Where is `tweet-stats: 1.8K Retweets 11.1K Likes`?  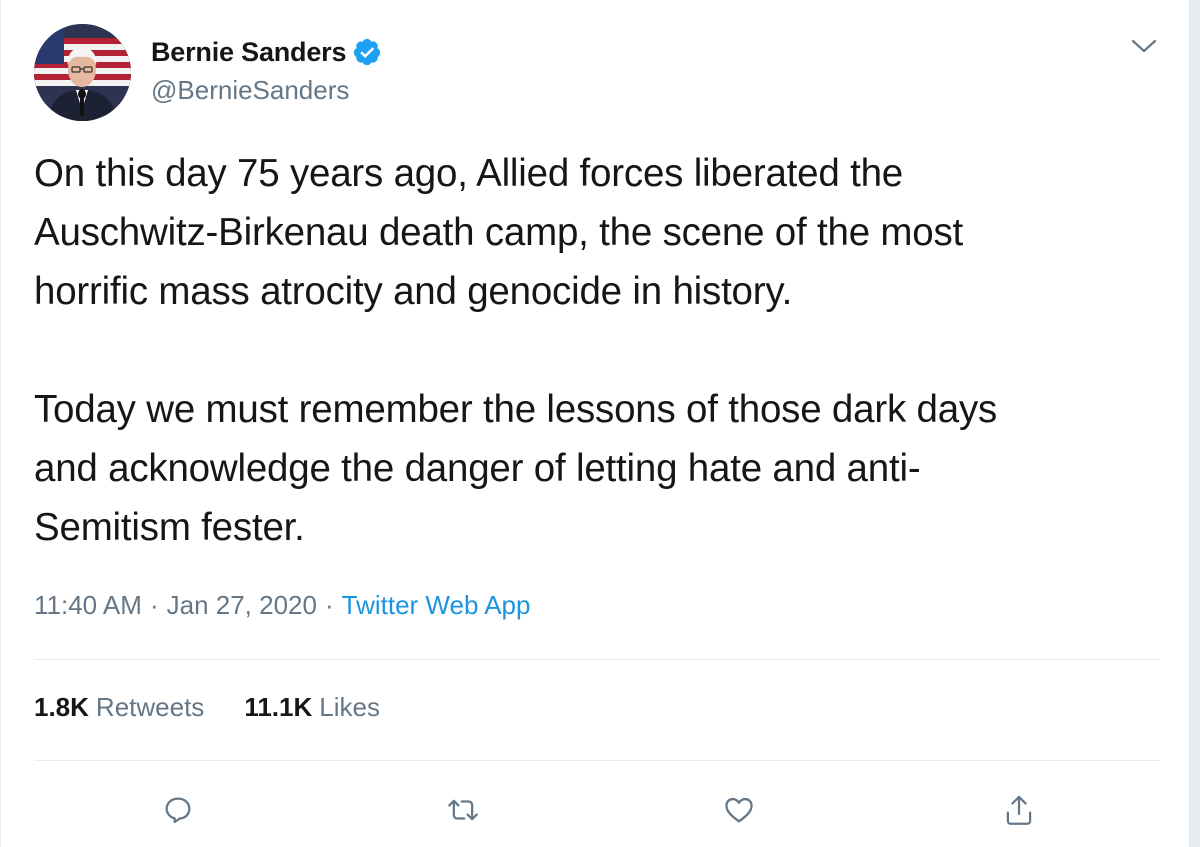 tweet-stats: 1.8K Retweets 11.1K Likes is located at coordinates (207, 707).